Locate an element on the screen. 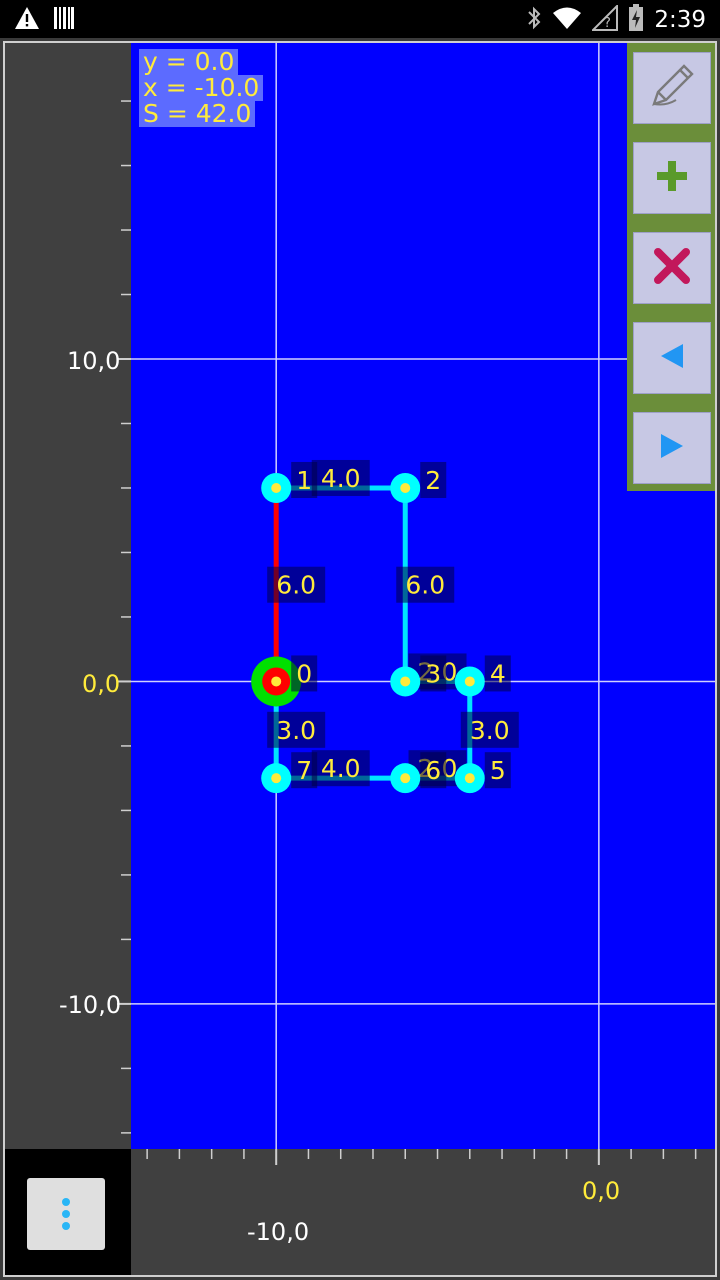 The height and width of the screenshot is (1280, 720). y-tick-label-minus-10: -10,0 is located at coordinates (90, 1005).